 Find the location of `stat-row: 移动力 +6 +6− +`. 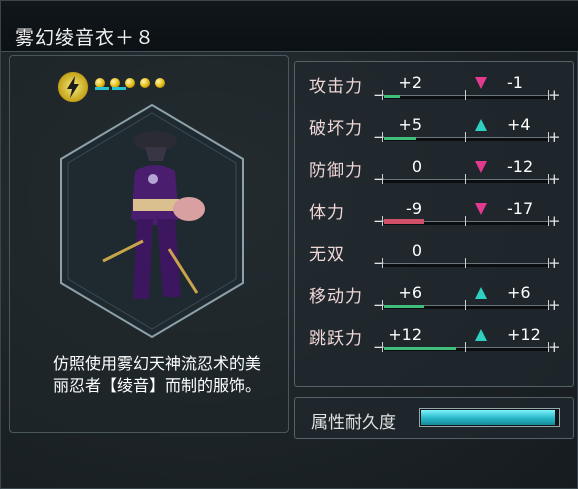

stat-row: 移动力 +6 +6− + is located at coordinates (434, 298).